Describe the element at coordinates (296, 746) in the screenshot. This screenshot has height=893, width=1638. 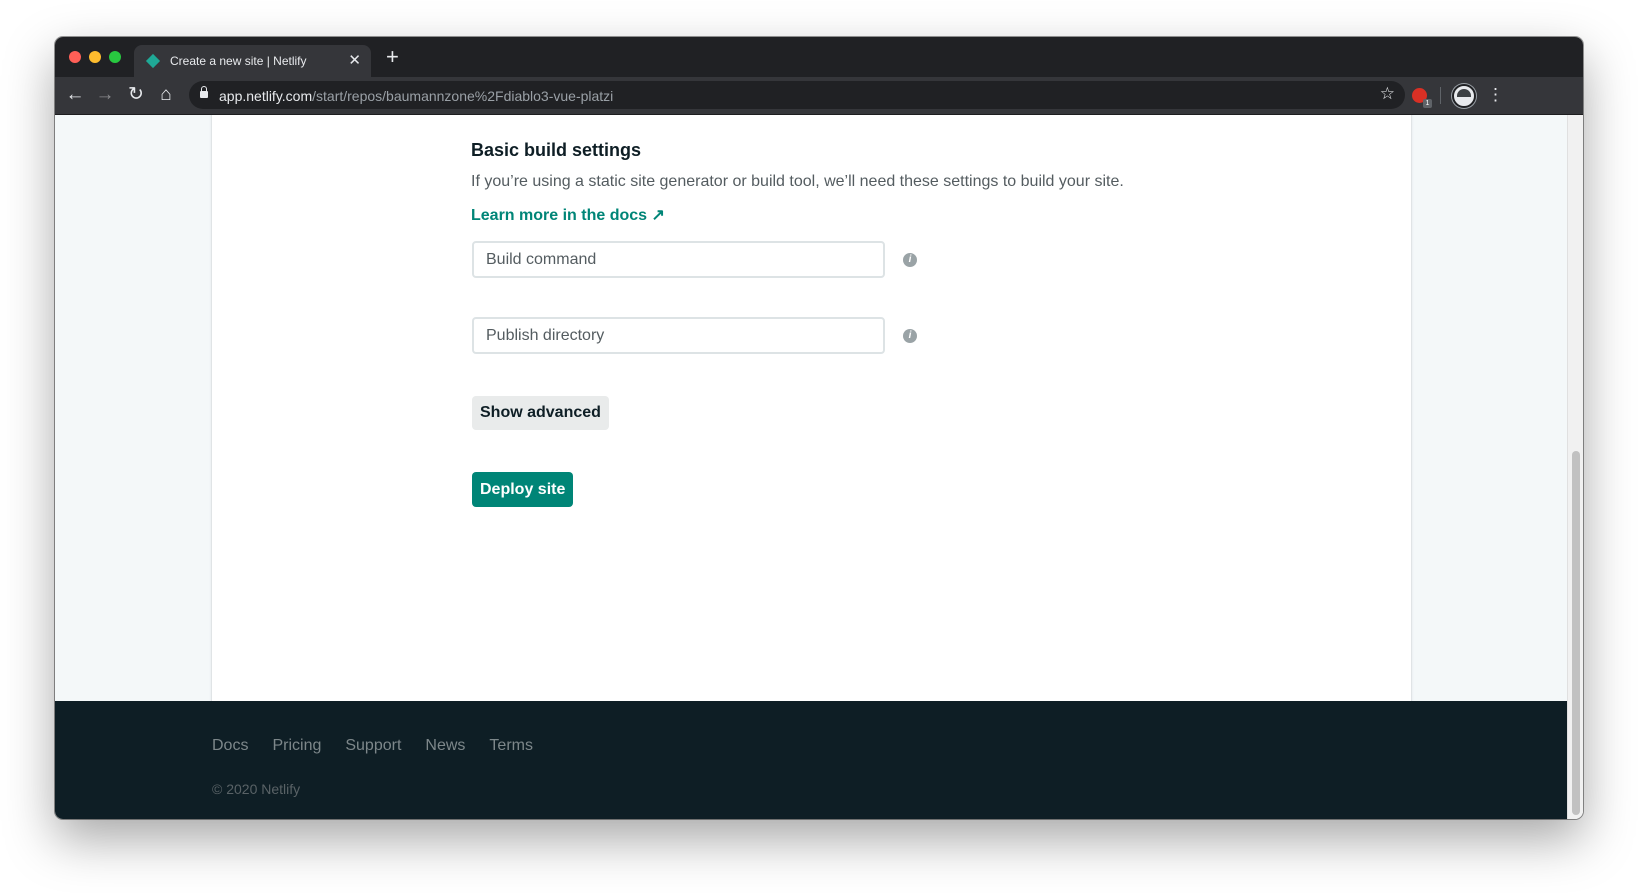
I see `footer-link-pricing: Pricing` at that location.